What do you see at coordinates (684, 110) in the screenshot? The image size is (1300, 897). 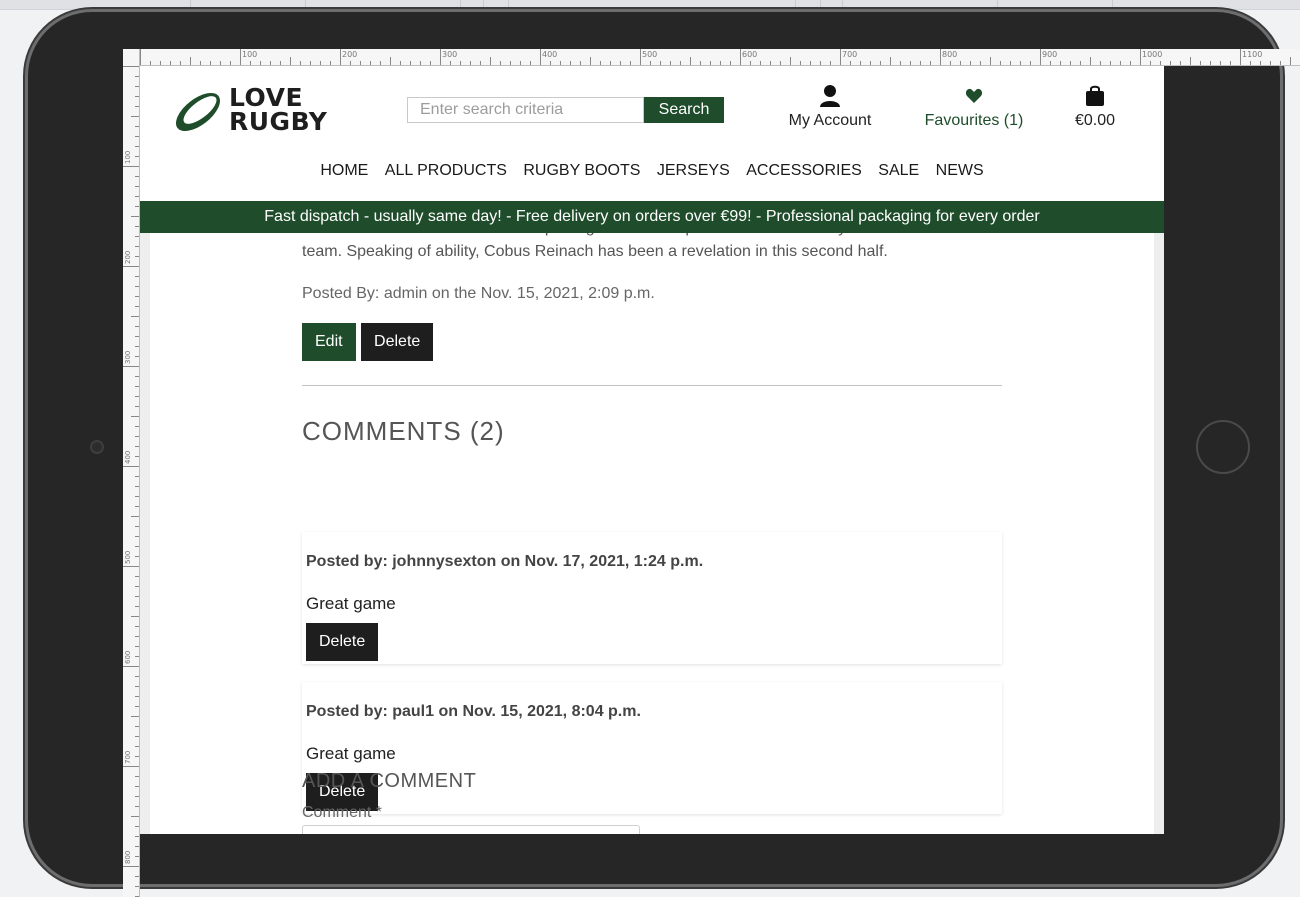 I see `search-button: Search` at bounding box center [684, 110].